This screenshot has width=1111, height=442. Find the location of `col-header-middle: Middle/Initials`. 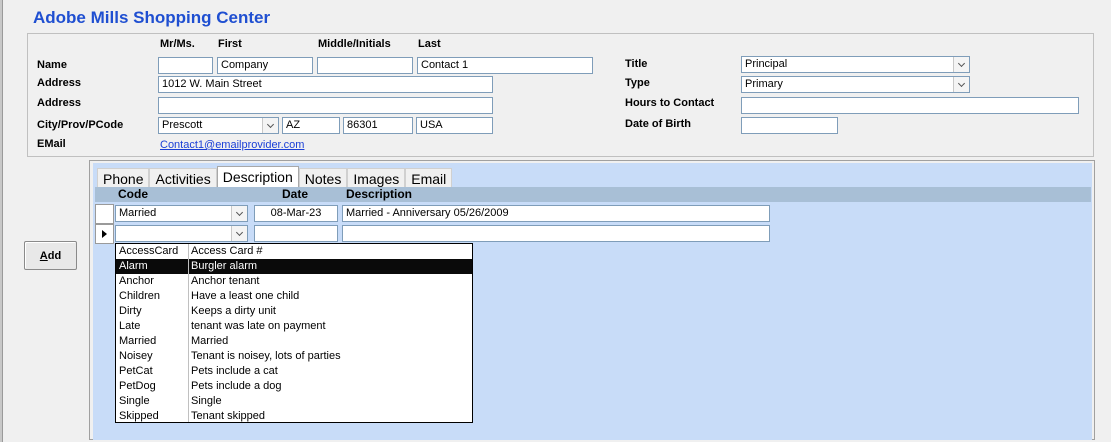

col-header-middle: Middle/Initials is located at coordinates (354, 44).